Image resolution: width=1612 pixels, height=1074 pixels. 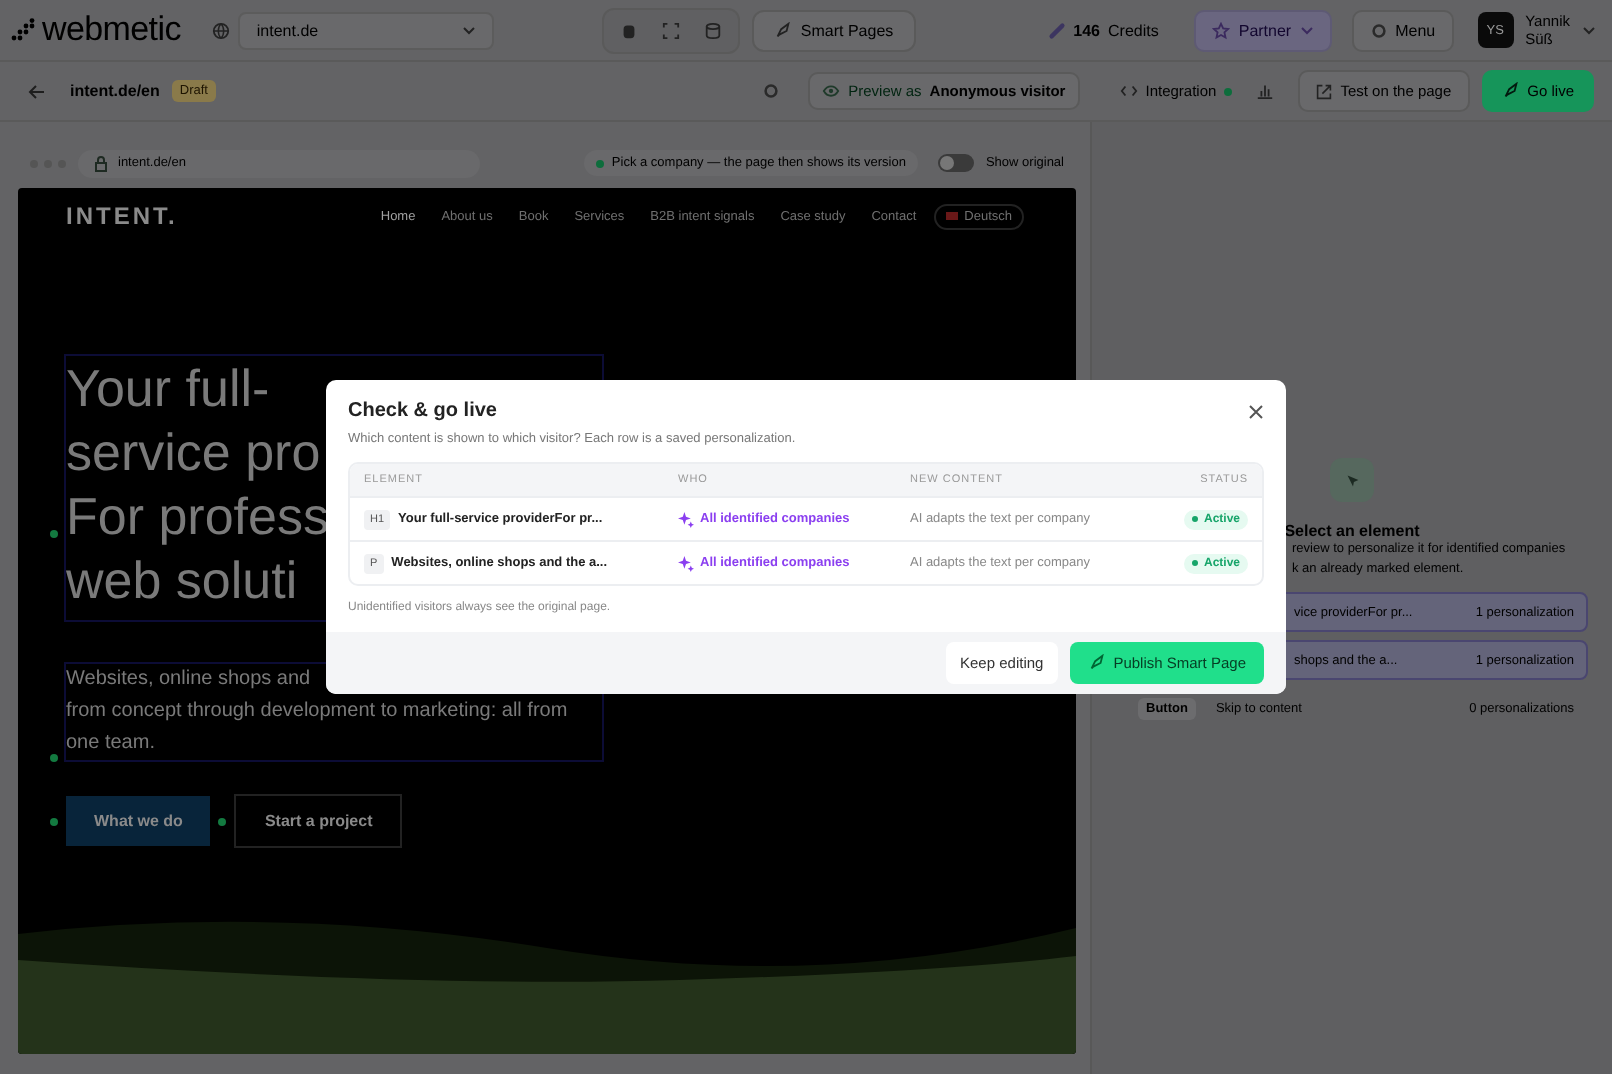 What do you see at coordinates (952, 216) in the screenshot?
I see `flag-icon` at bounding box center [952, 216].